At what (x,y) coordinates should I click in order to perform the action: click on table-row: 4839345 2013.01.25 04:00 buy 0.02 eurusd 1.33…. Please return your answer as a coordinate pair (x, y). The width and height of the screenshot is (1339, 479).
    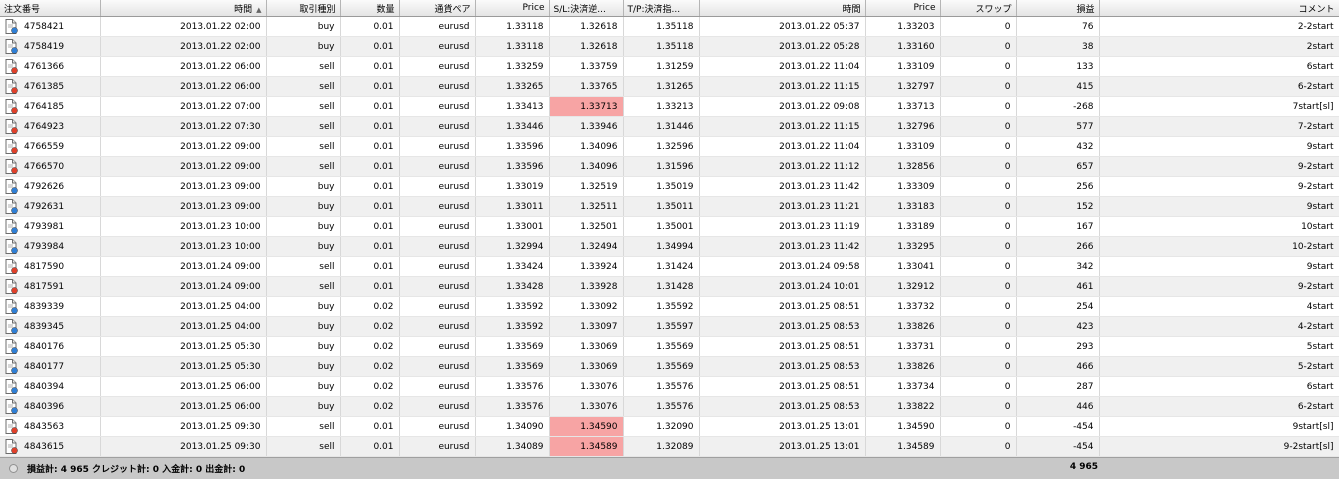
    Looking at the image, I should click on (669, 326).